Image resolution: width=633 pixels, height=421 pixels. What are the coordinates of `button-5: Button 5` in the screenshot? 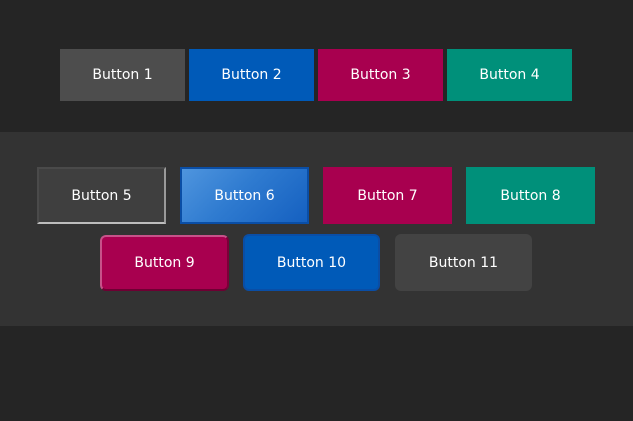 It's located at (101, 195).